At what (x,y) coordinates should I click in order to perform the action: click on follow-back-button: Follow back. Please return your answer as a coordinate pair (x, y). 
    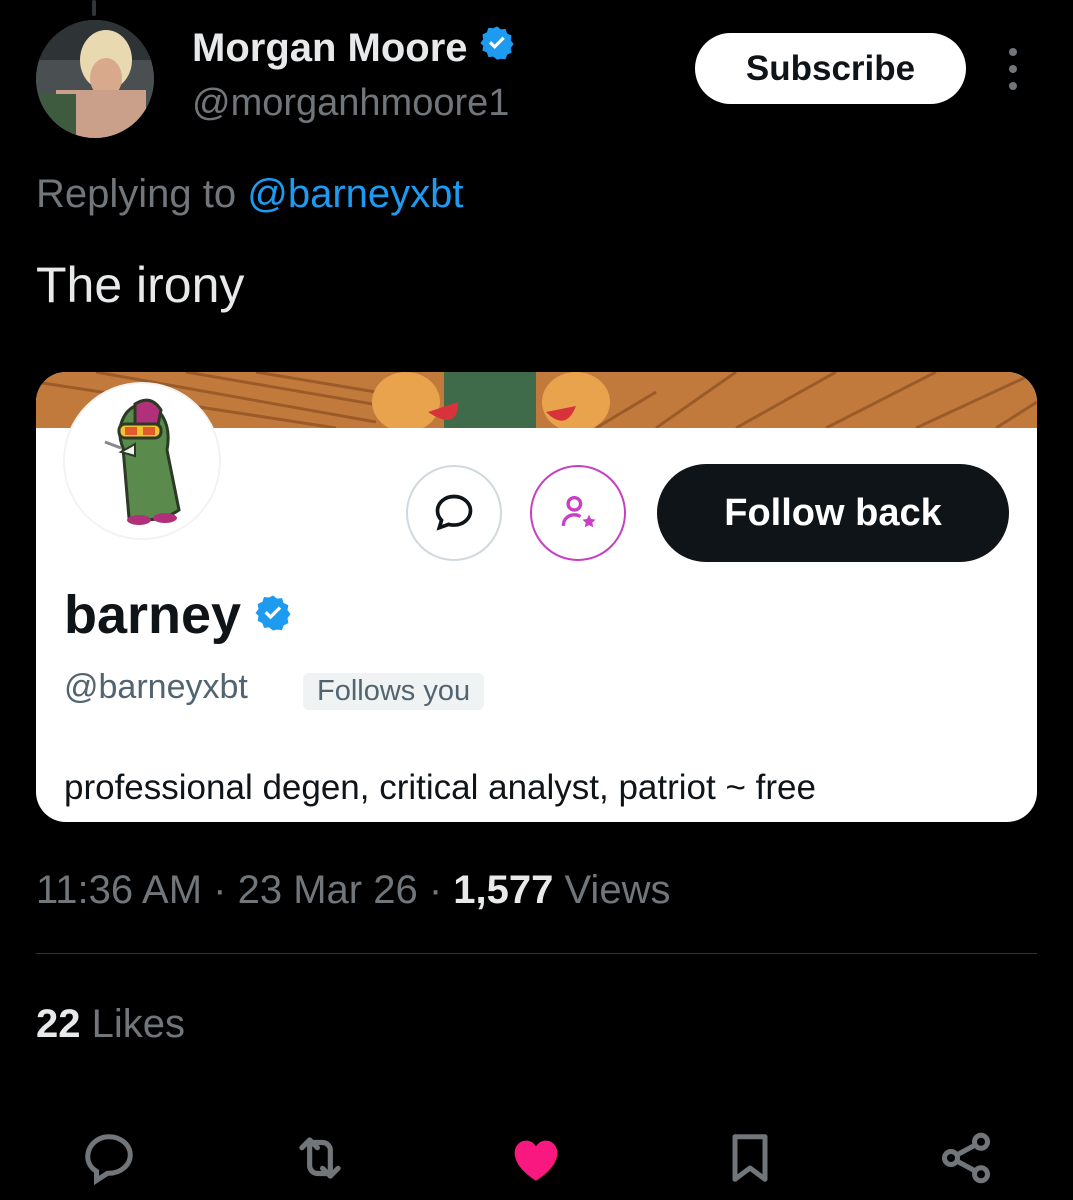
    Looking at the image, I should click on (833, 513).